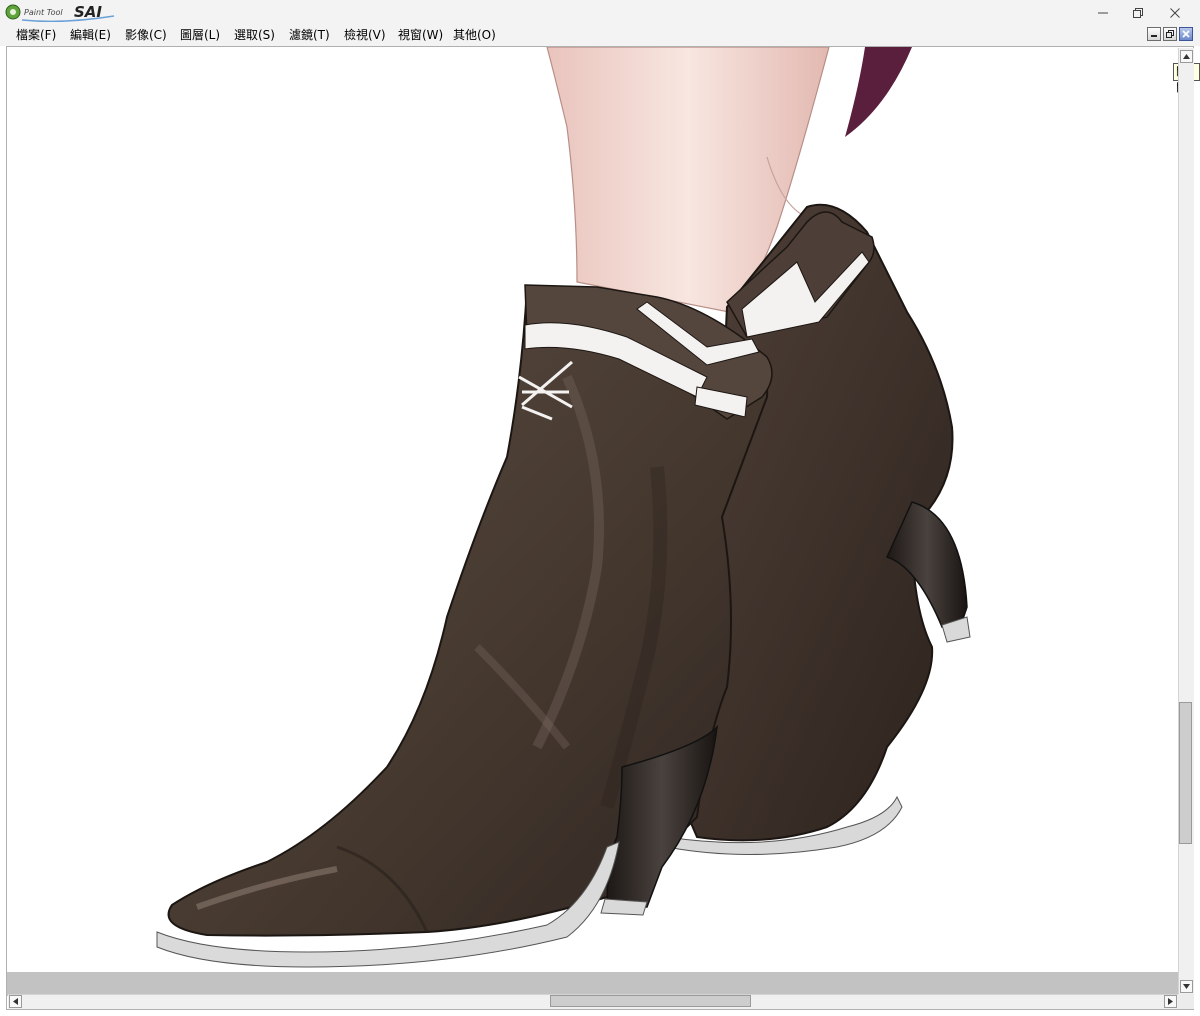 This screenshot has width=1200, height=1016. I want to click on mdi-minimize-icon, so click(1154, 36).